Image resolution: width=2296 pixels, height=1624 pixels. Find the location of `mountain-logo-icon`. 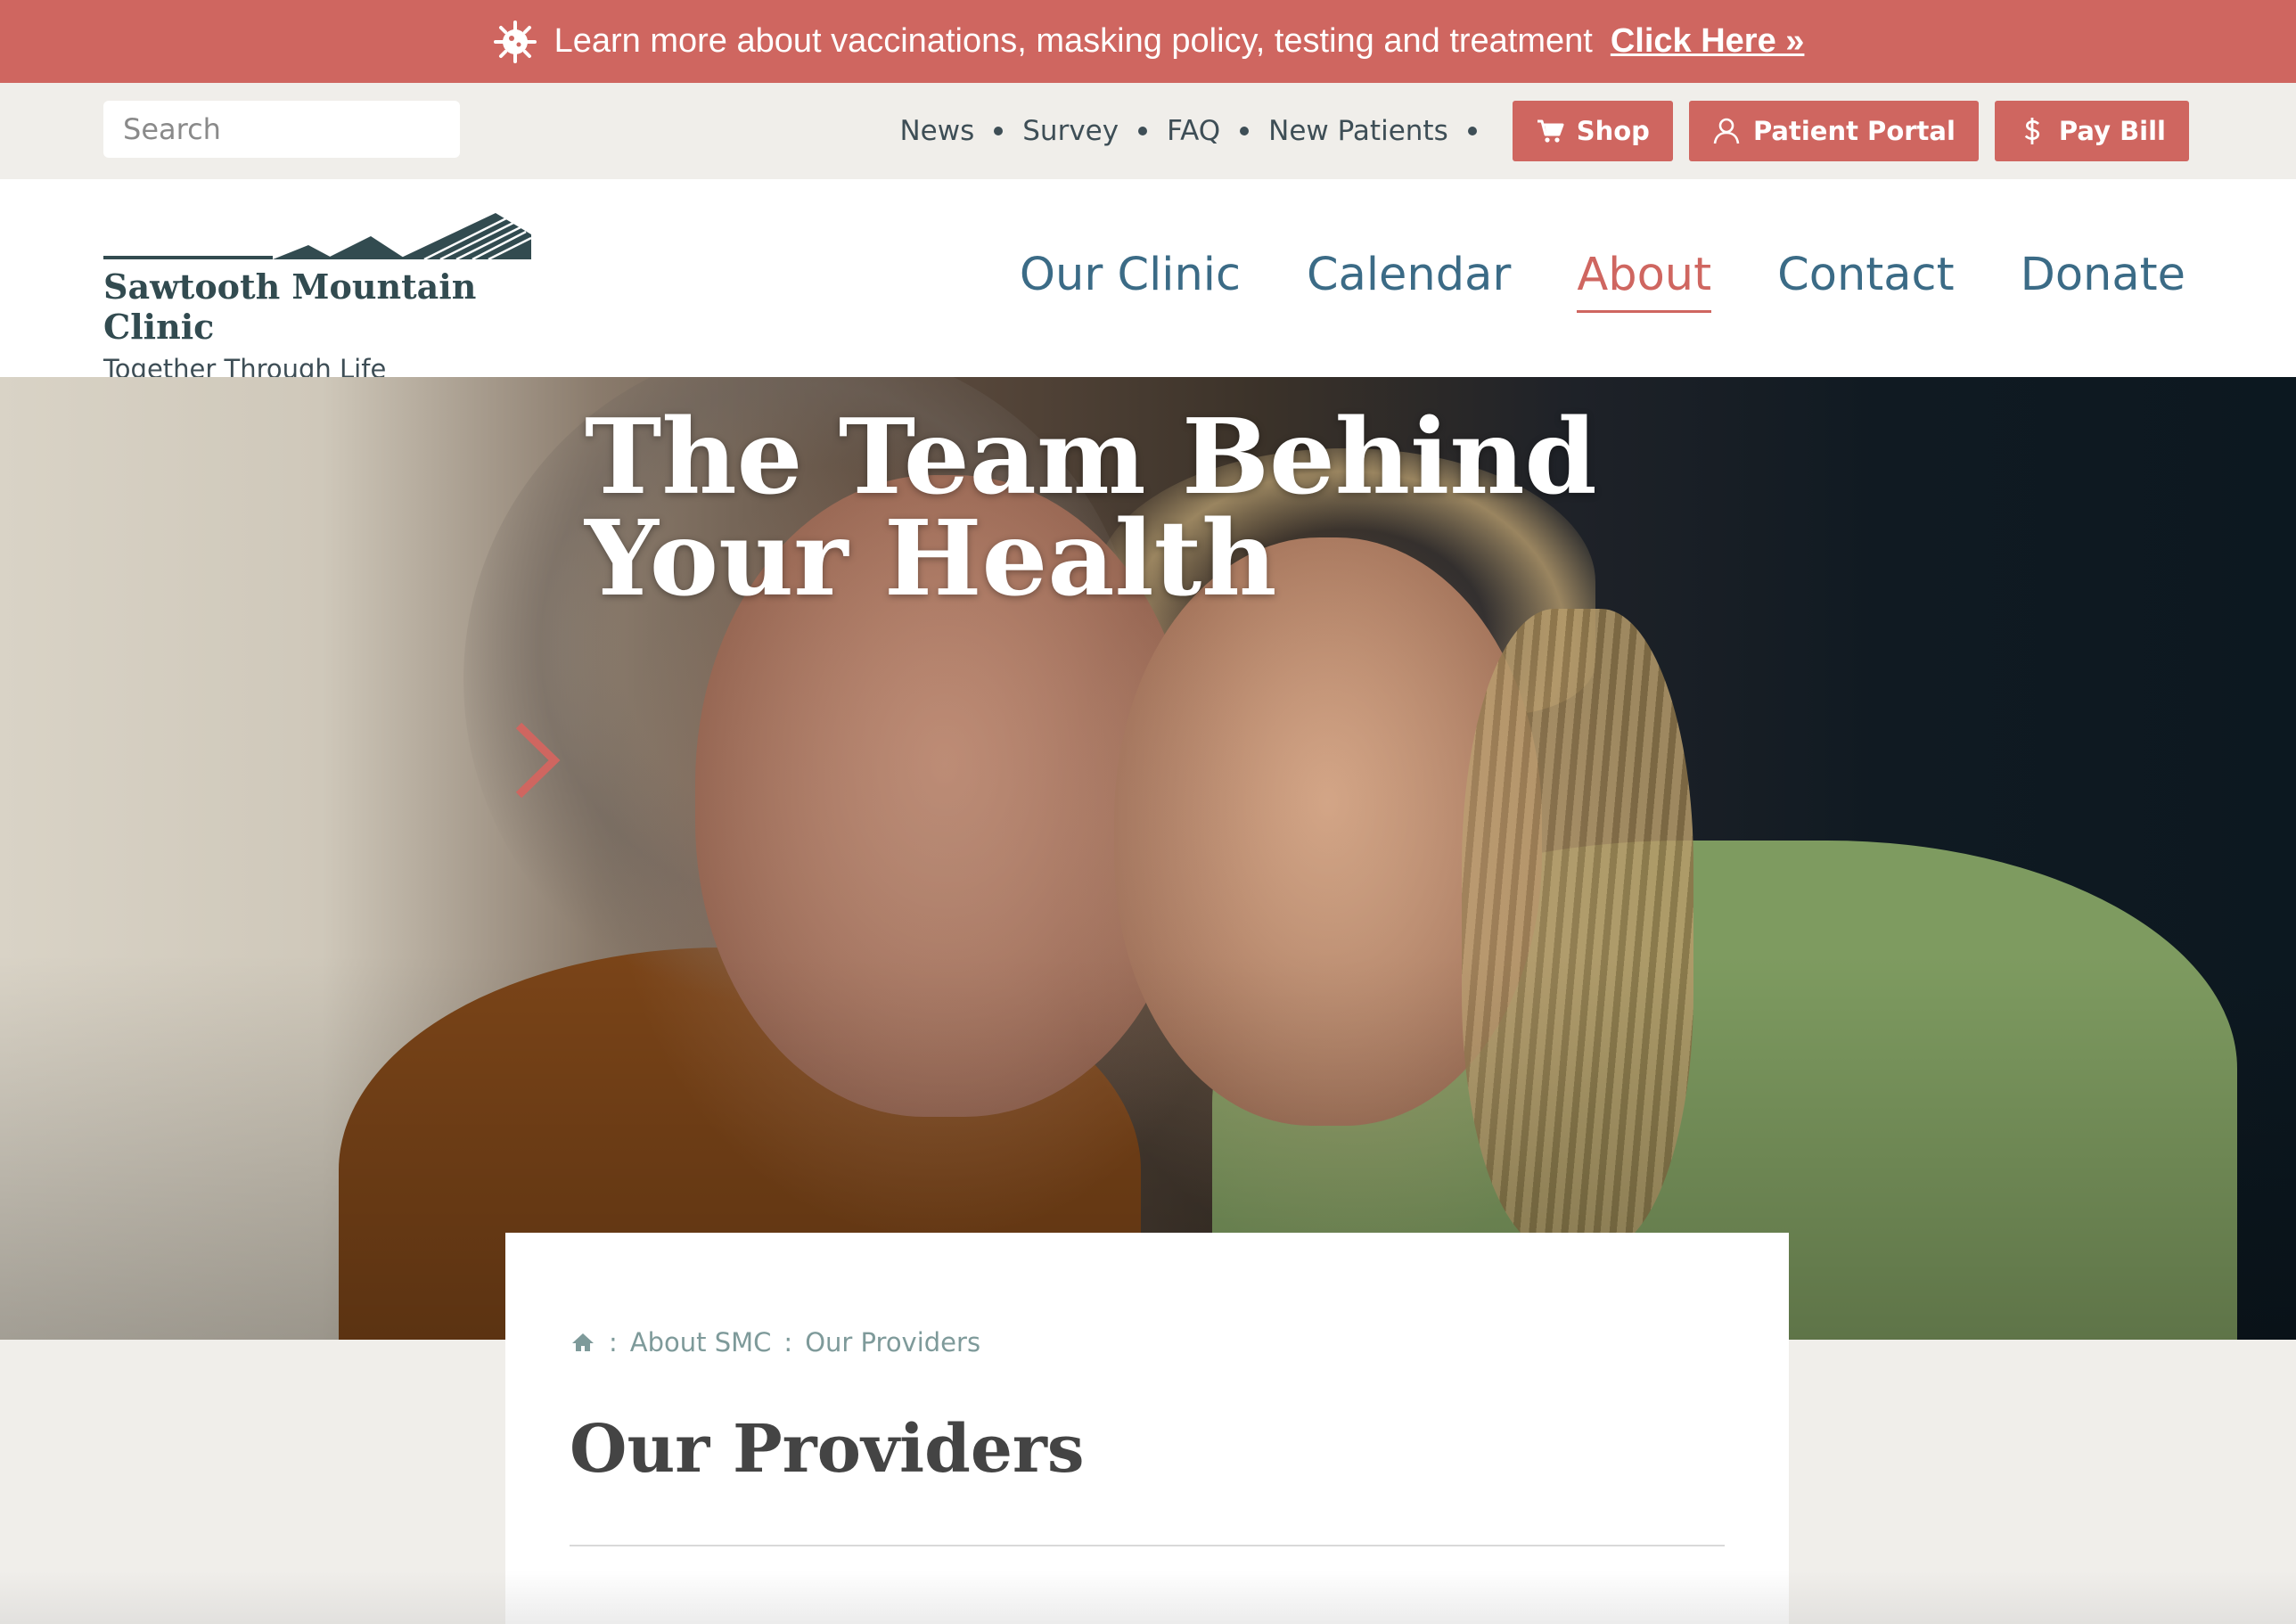

mountain-logo-icon is located at coordinates (317, 237).